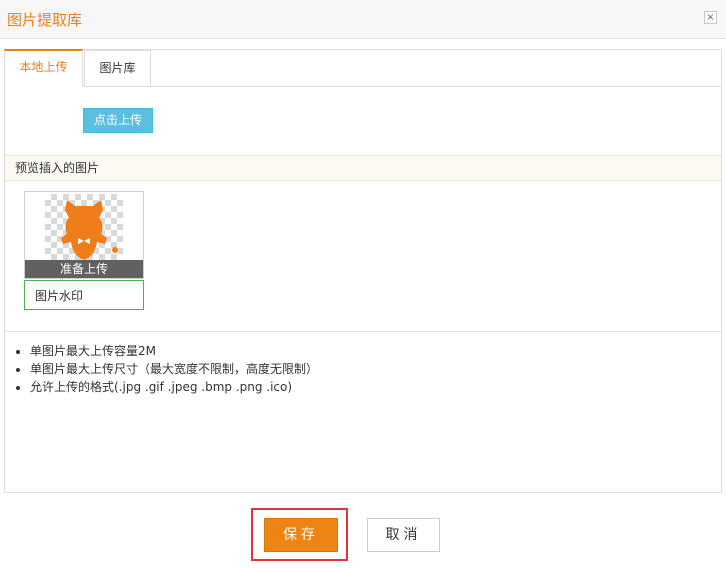 This screenshot has width=726, height=568. What do you see at coordinates (45, 20) in the screenshot?
I see `dialog-title: 图片提取库` at bounding box center [45, 20].